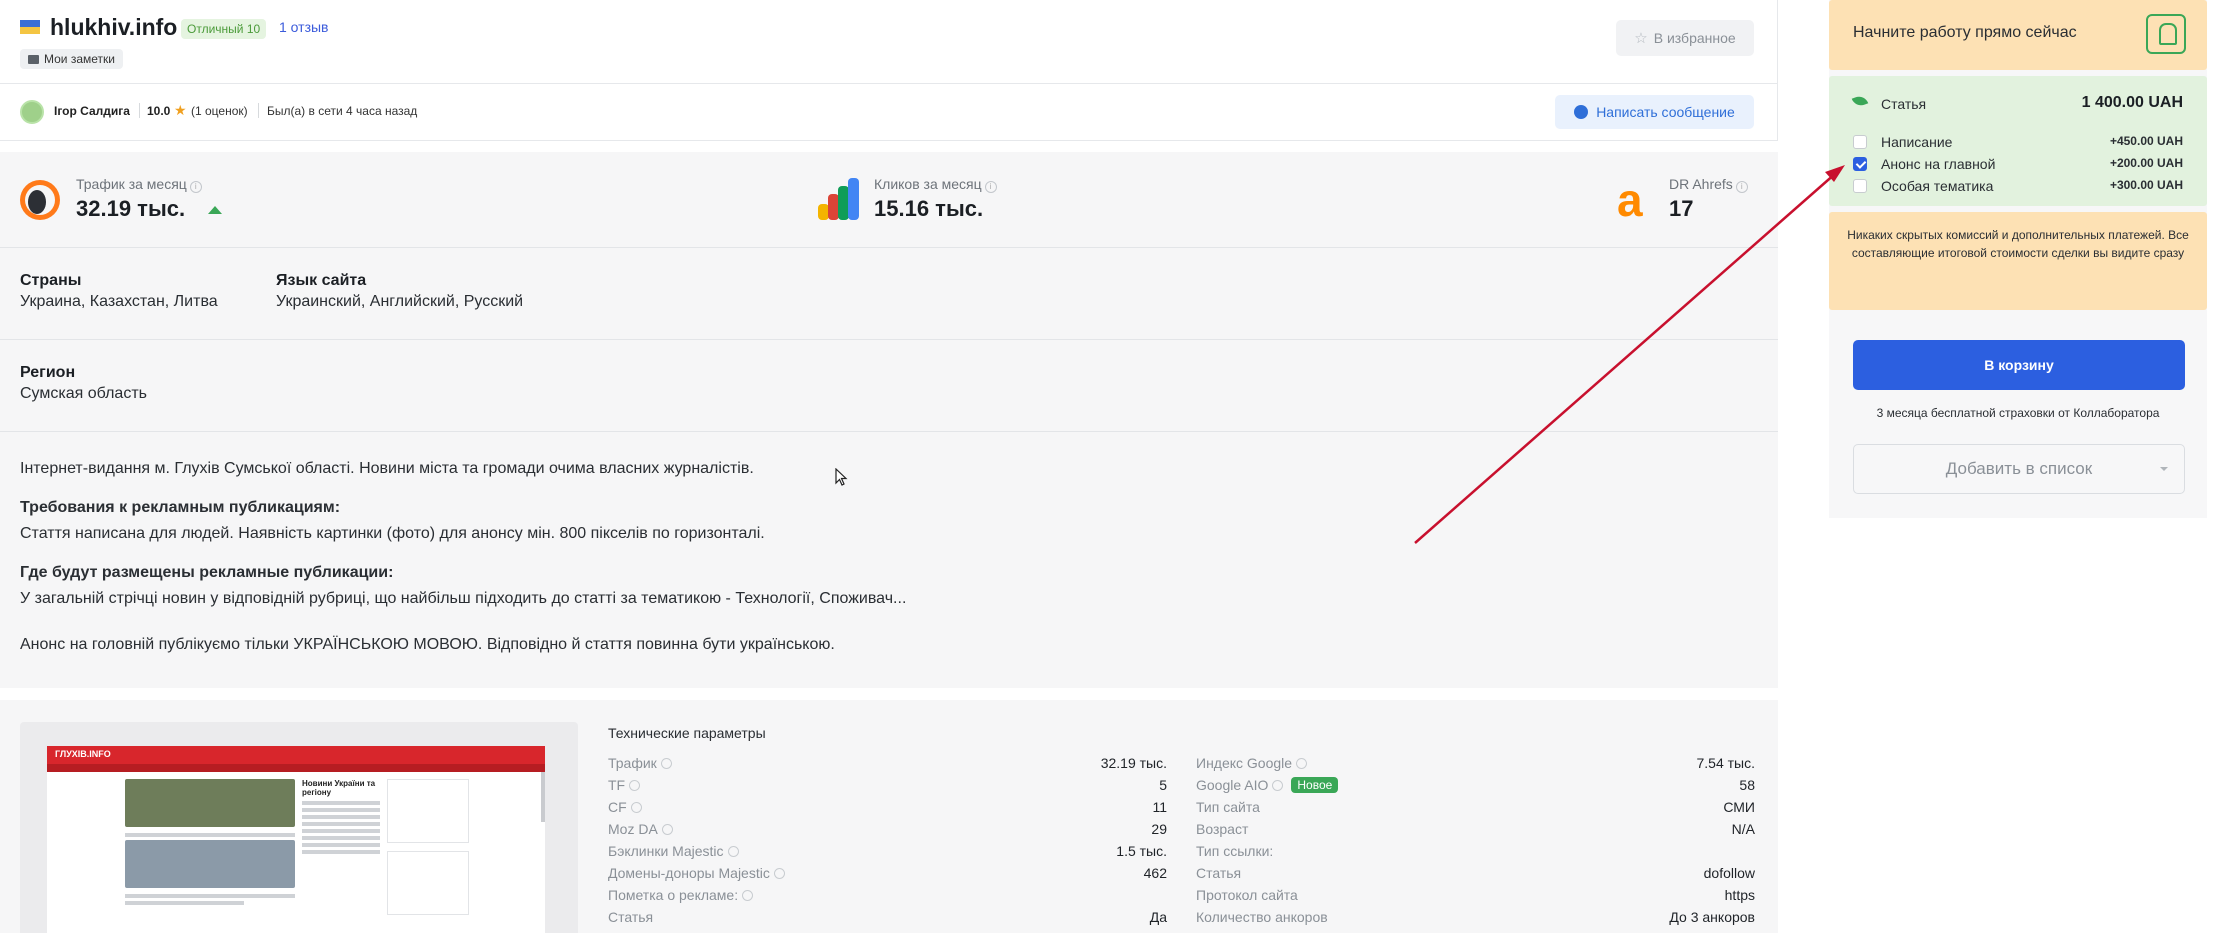 Image resolution: width=2236 pixels, height=933 pixels. Describe the element at coordinates (1860, 164) in the screenshot. I see `option-homepage-announce-checkbox` at that location.